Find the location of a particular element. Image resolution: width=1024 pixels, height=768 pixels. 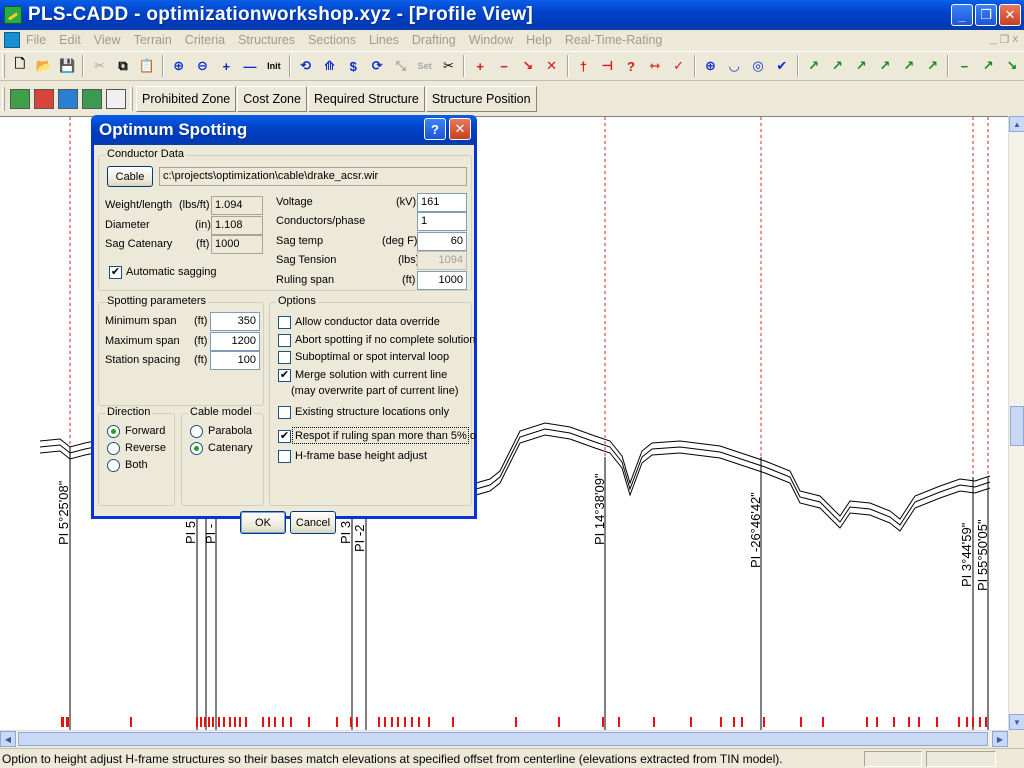

abort-spotting-checkbox is located at coordinates (284, 340).